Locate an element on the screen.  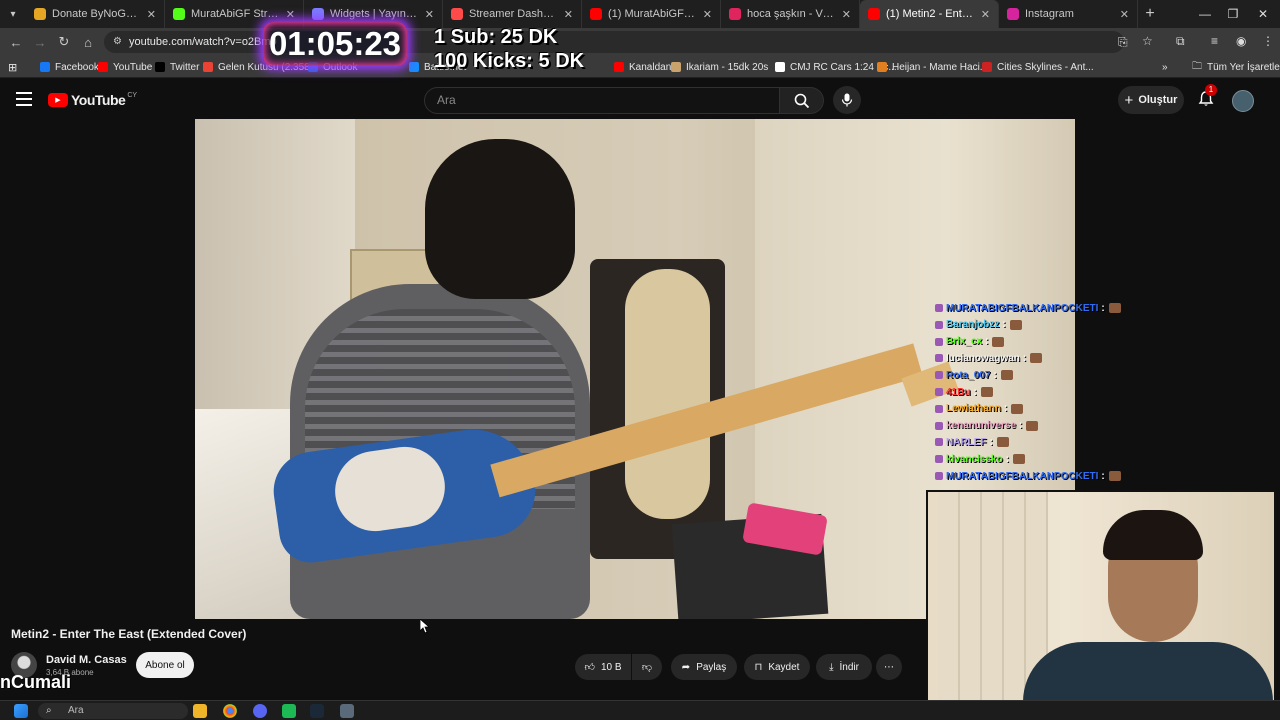
bookmark-item: Kanaldan is located at coordinates (642, 67).